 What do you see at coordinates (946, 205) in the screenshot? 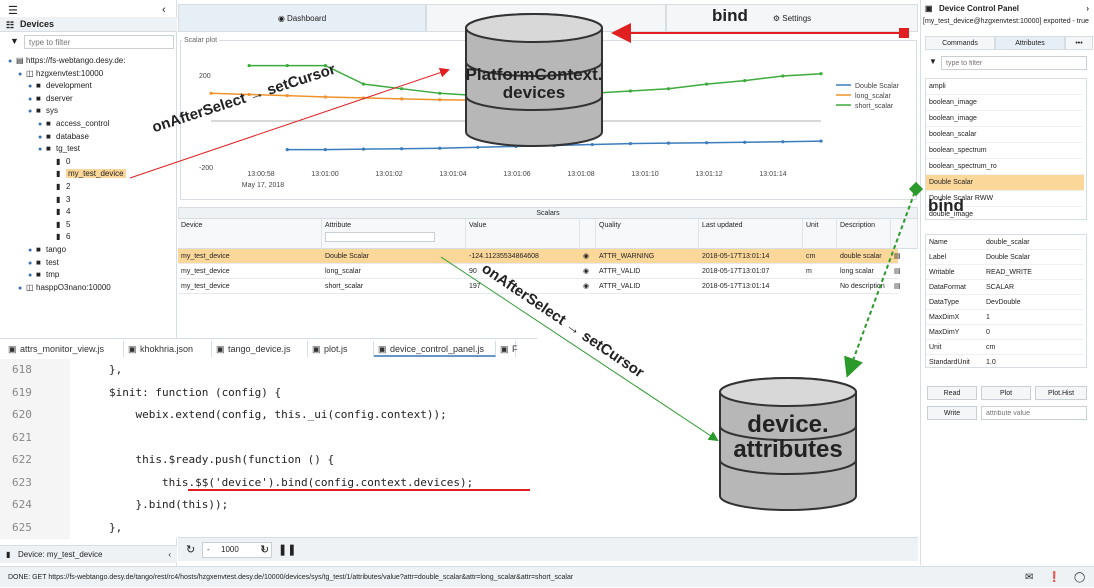
I see `bind-label-right: bind` at bounding box center [946, 205].